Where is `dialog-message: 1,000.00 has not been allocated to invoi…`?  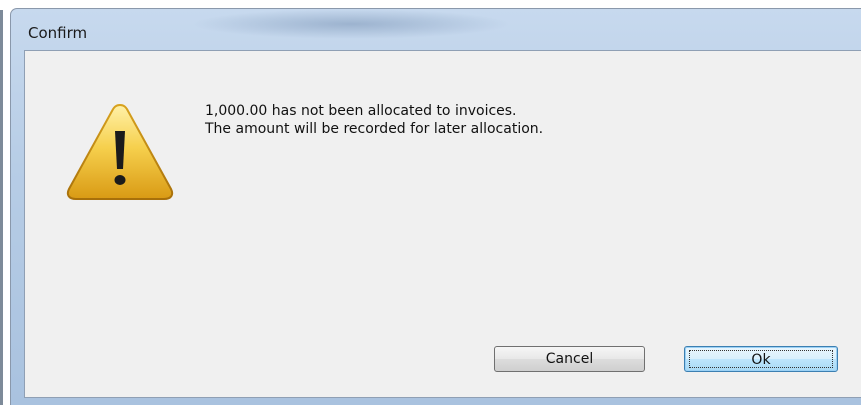
dialog-message: 1,000.00 has not been allocated to invoi… is located at coordinates (374, 120).